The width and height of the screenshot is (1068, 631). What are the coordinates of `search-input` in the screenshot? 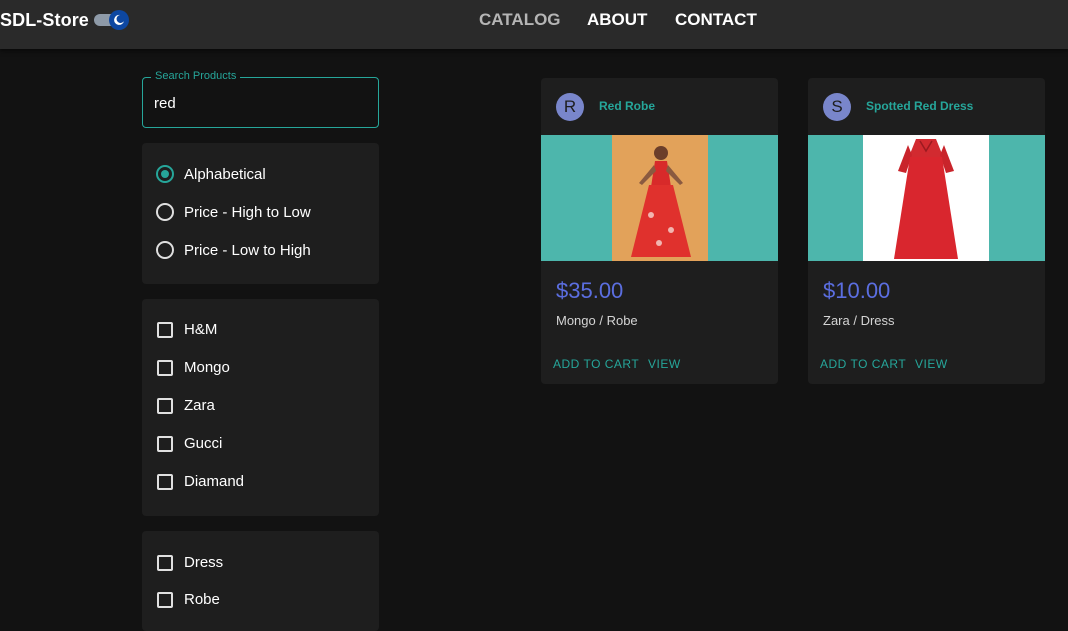 It's located at (261, 103).